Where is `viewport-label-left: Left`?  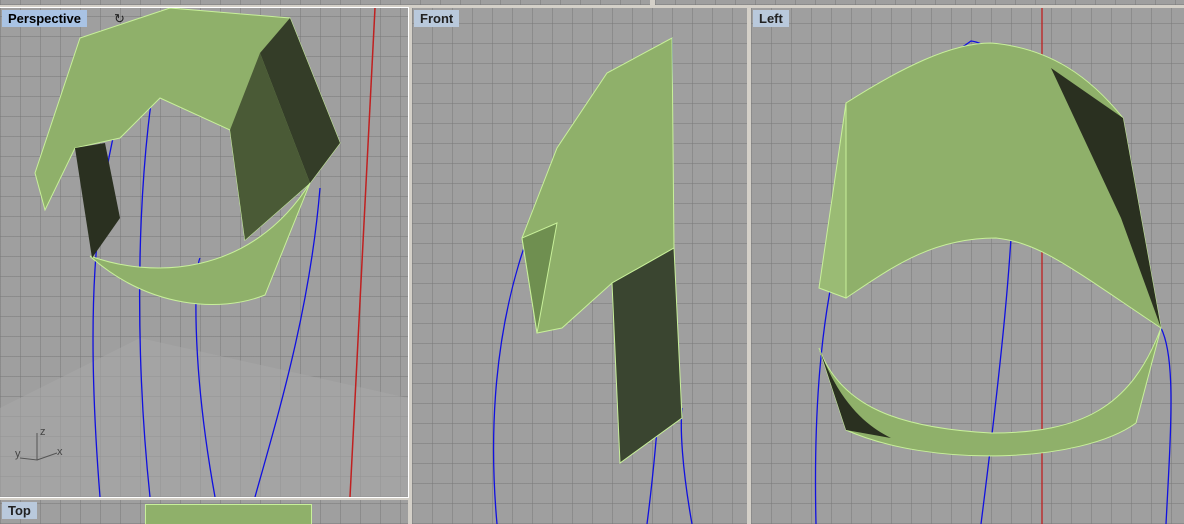 viewport-label-left: Left is located at coordinates (771, 18).